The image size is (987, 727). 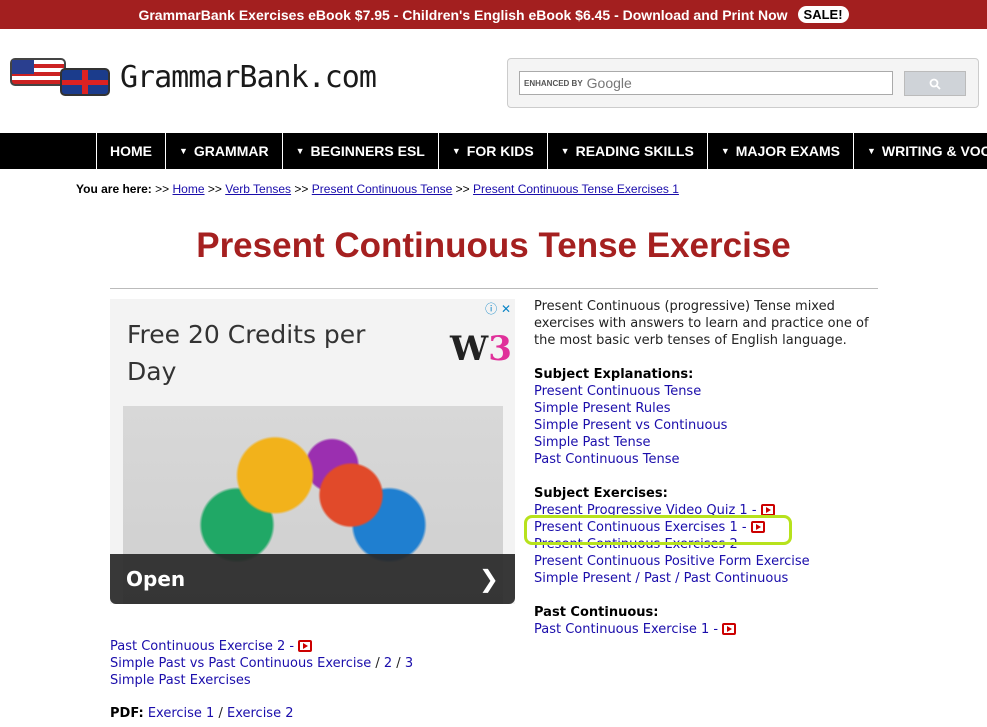 What do you see at coordinates (258, 189) in the screenshot?
I see `breadcrumb-verb-tenses: Verb Tenses` at bounding box center [258, 189].